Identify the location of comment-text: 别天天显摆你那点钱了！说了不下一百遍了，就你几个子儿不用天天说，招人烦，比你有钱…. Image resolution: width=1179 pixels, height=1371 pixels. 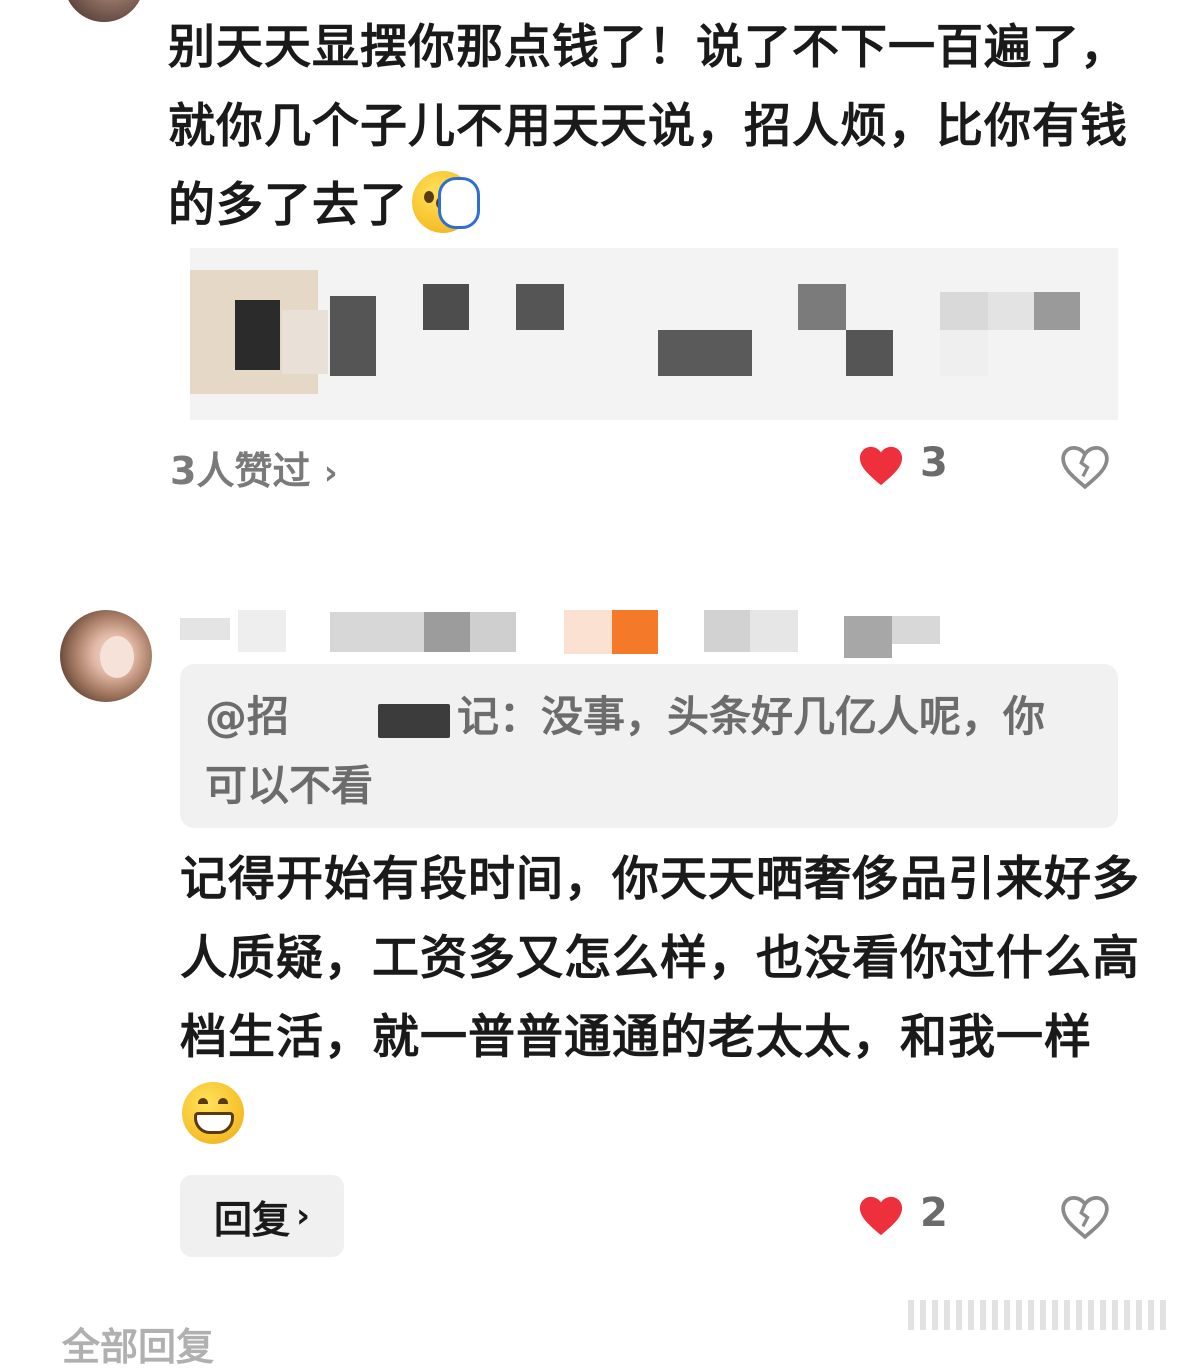
(648, 126).